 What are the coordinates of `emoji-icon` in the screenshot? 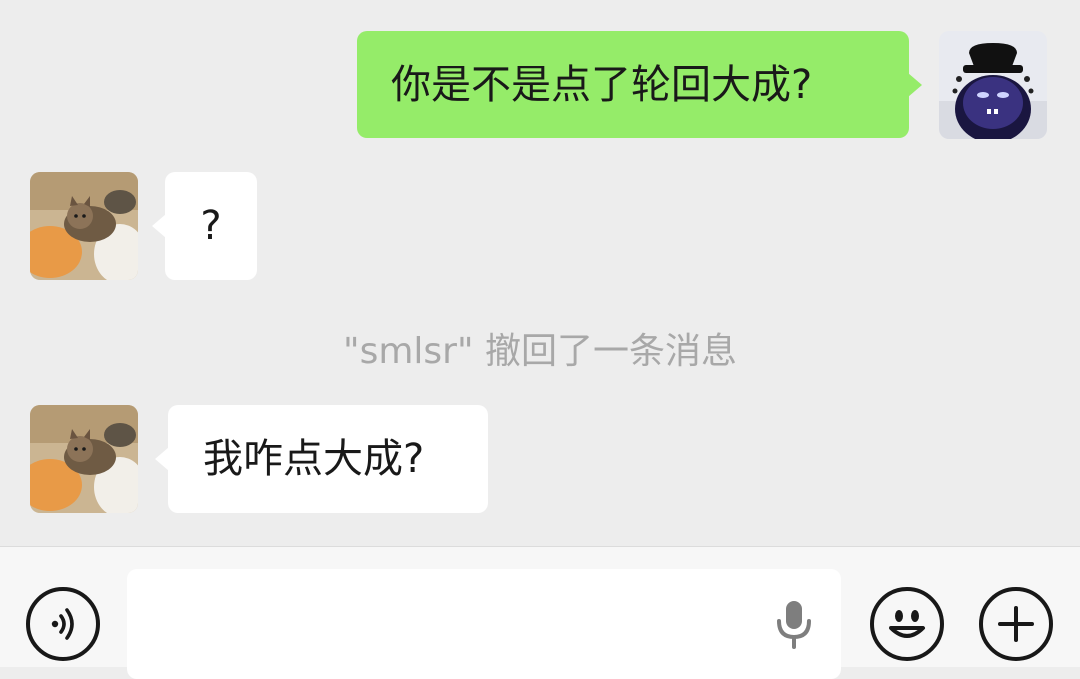 It's located at (907, 624).